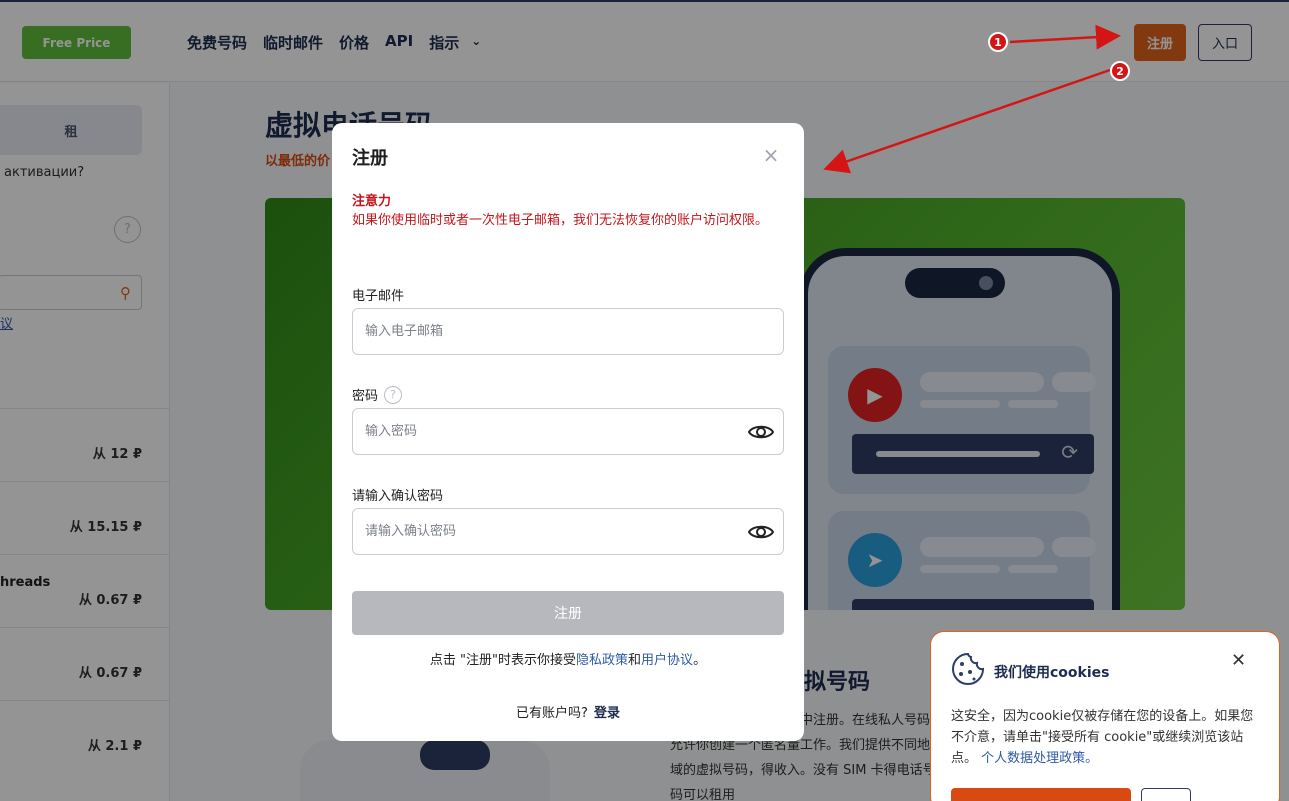 The image size is (1289, 801). I want to click on cookie-title: 我们使用cookies, so click(1052, 673).